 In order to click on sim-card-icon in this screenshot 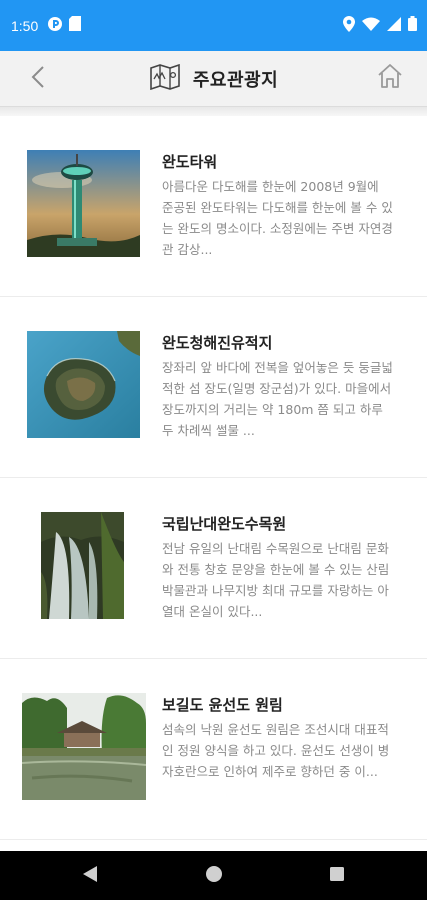, I will do `click(75, 25)`.